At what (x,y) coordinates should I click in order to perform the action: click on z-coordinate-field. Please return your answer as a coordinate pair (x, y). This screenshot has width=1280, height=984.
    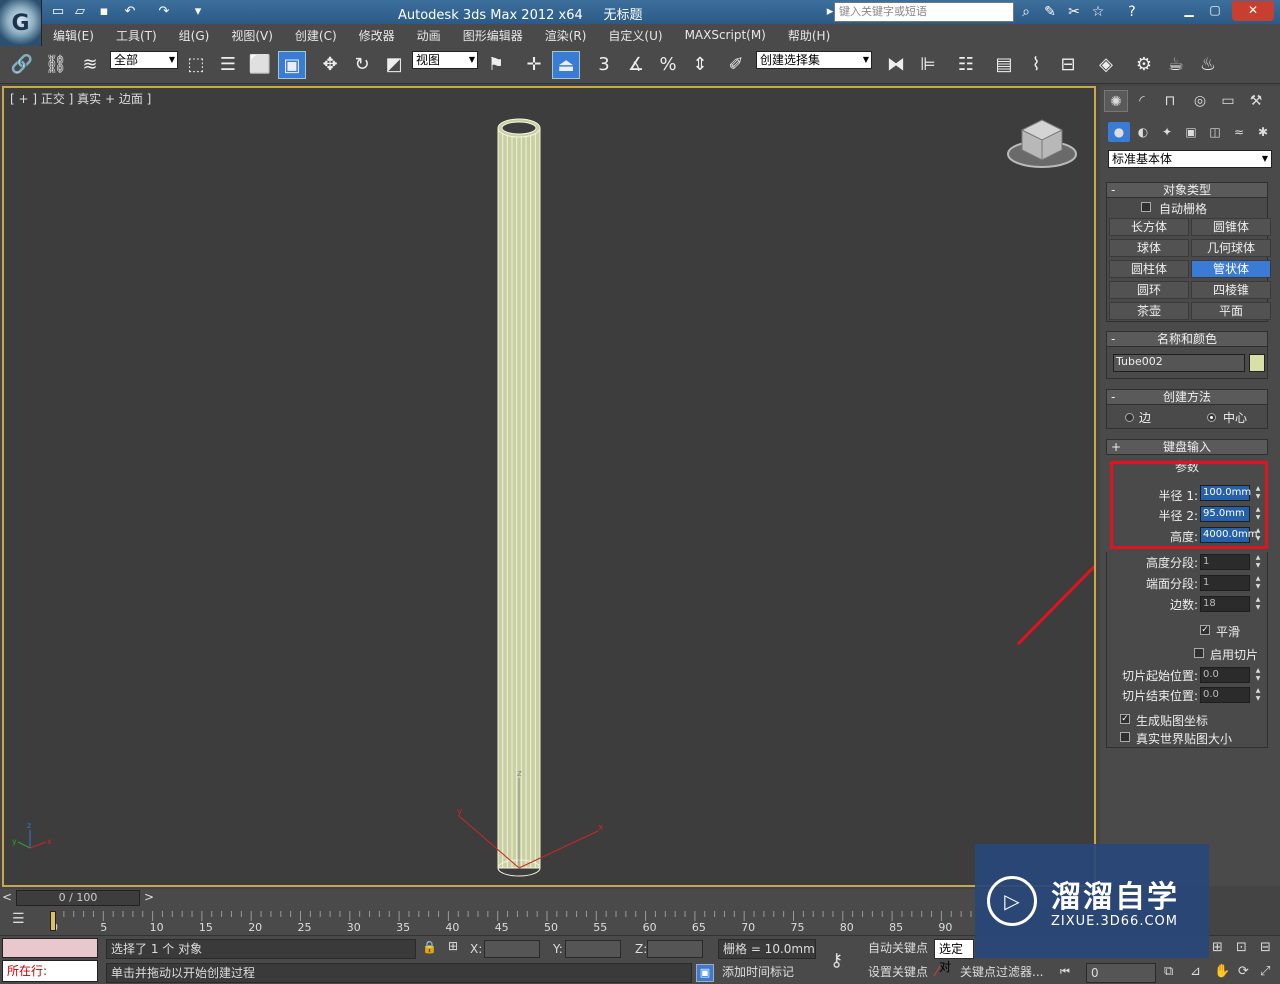
    Looking at the image, I should click on (675, 949).